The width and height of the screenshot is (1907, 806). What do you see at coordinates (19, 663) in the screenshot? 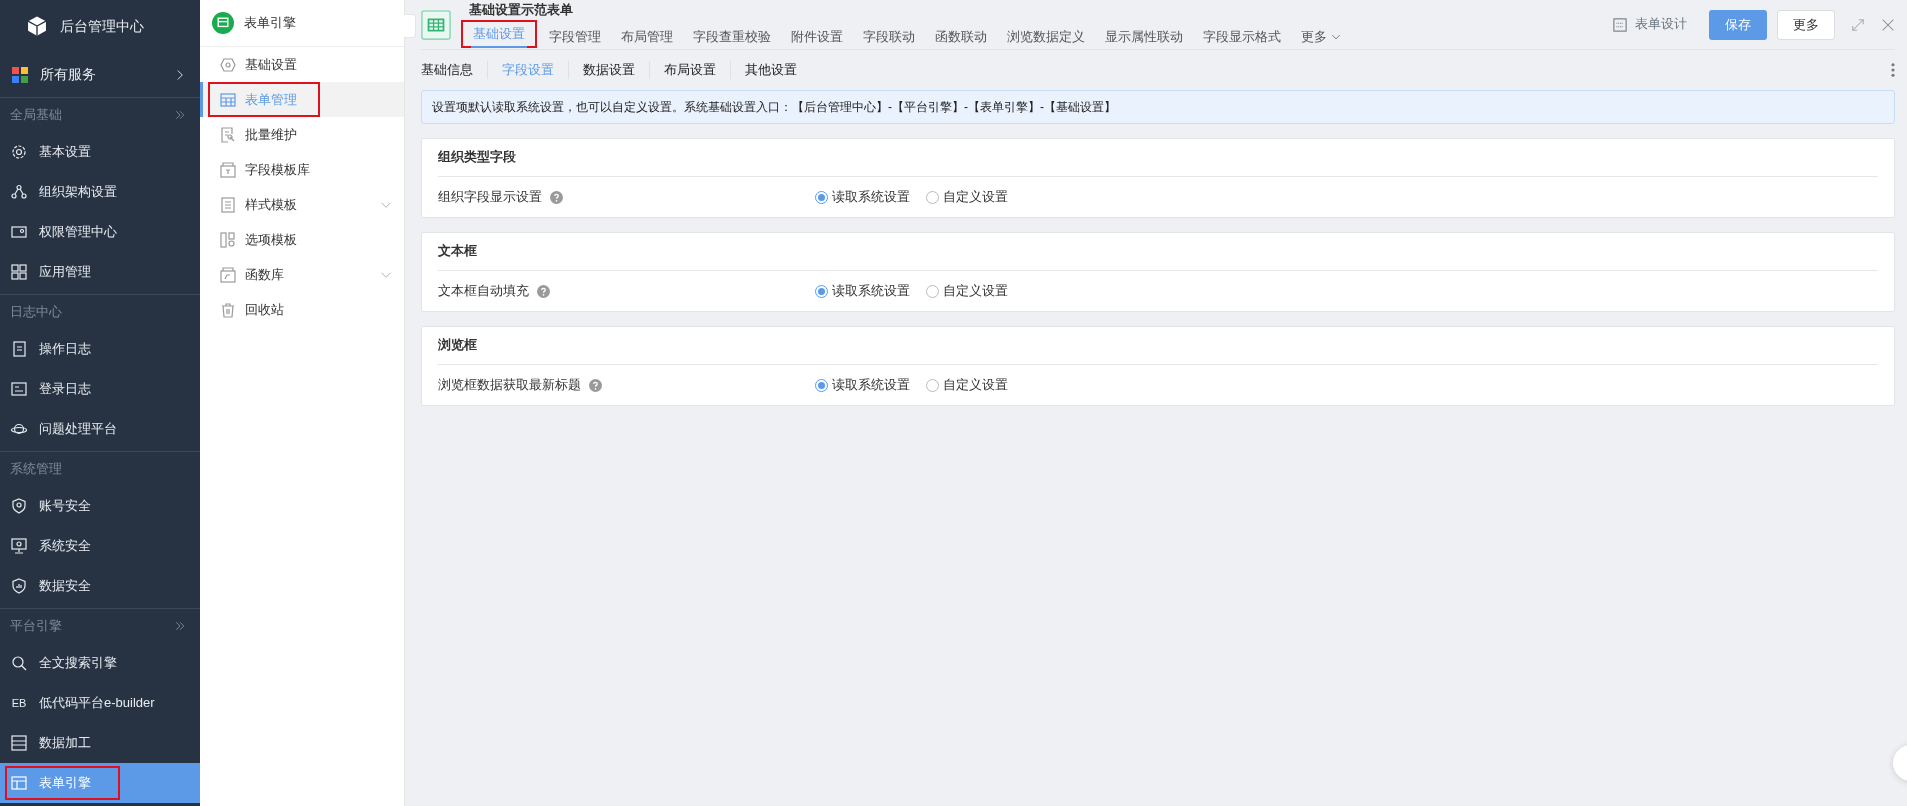
I see `search-icon` at bounding box center [19, 663].